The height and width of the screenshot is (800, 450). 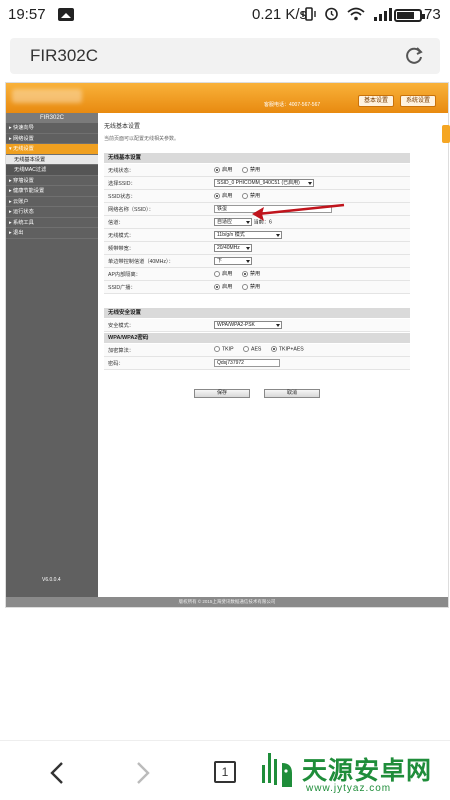 I want to click on browser-bottom-nav: 1 天源安卓网 www.jytyaz.com, so click(x=225, y=770).